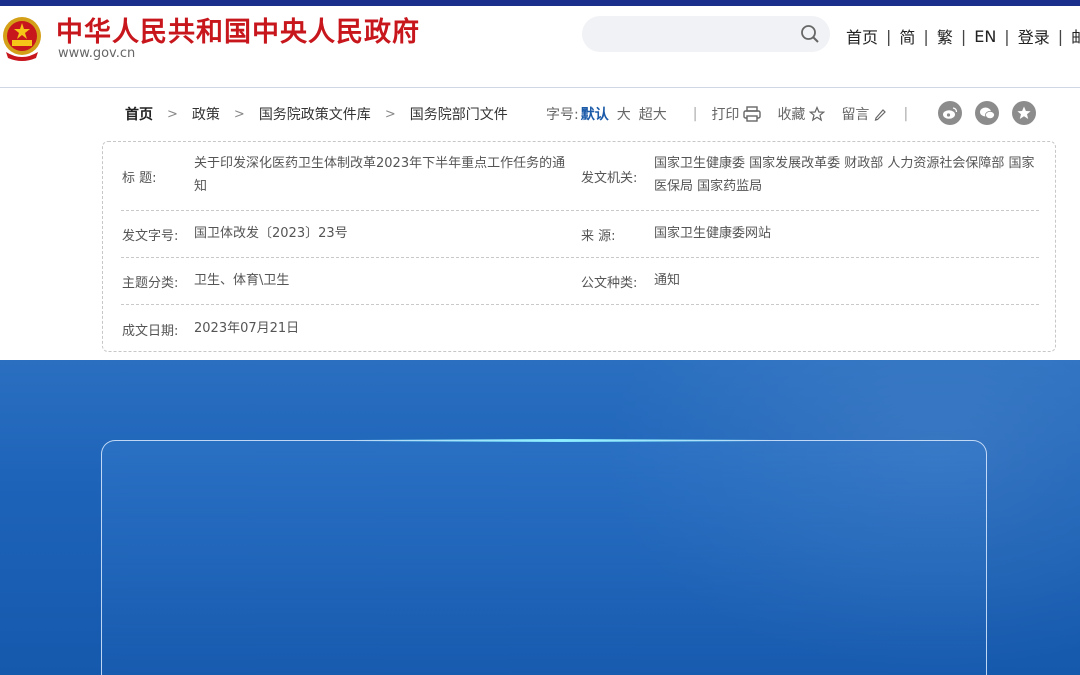  I want to click on nav-mail: 邮, so click(1075, 36).